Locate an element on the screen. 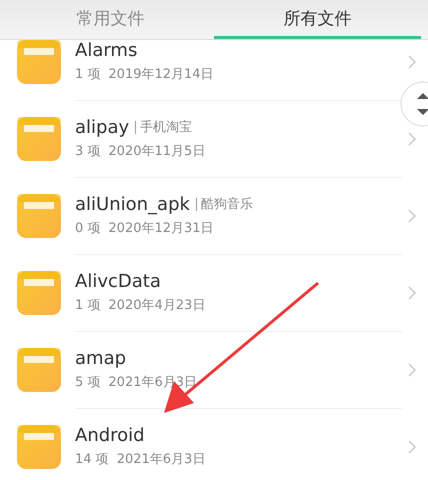 The height and width of the screenshot is (480, 428). item-count: 3 项 is located at coordinates (87, 151).